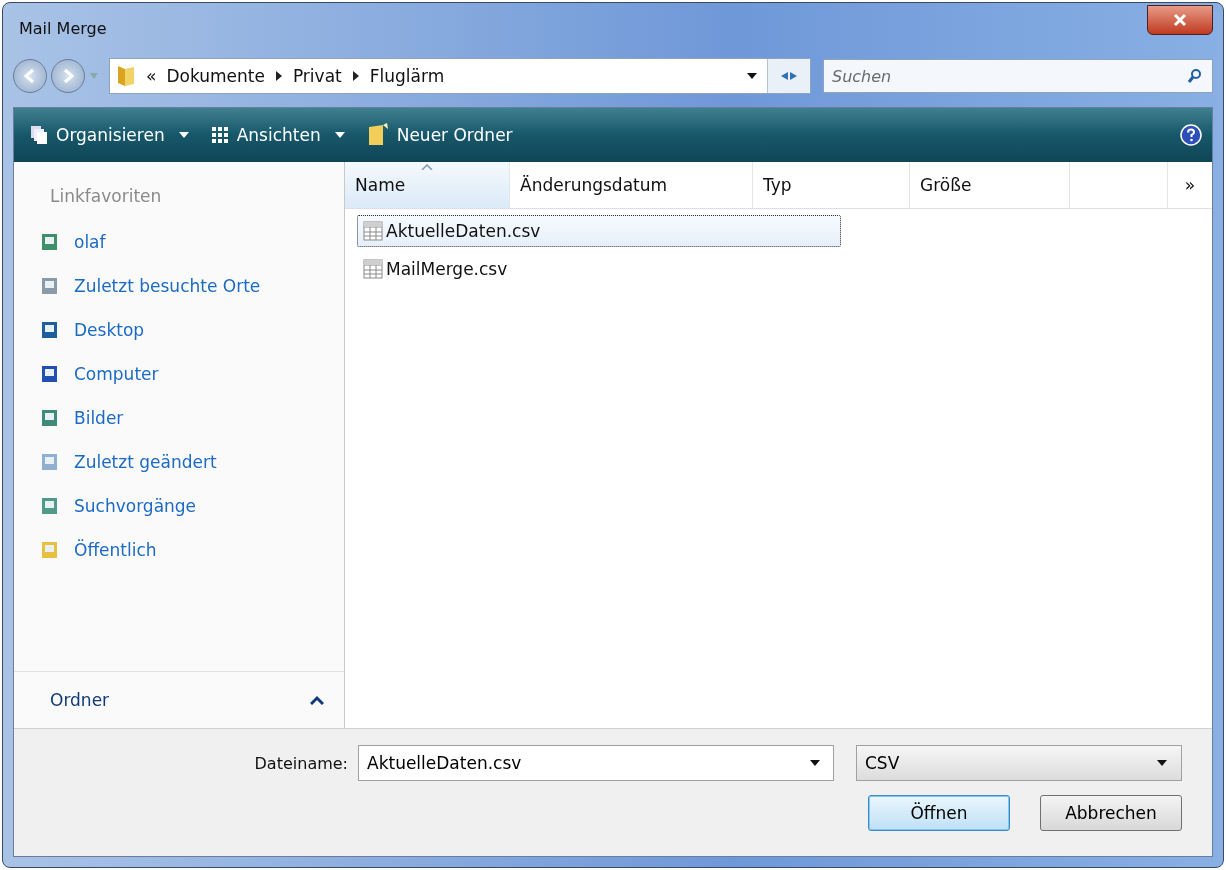 The height and width of the screenshot is (870, 1226). Describe the element at coordinates (179, 242) in the screenshot. I see `sidebar-item: olaf` at that location.